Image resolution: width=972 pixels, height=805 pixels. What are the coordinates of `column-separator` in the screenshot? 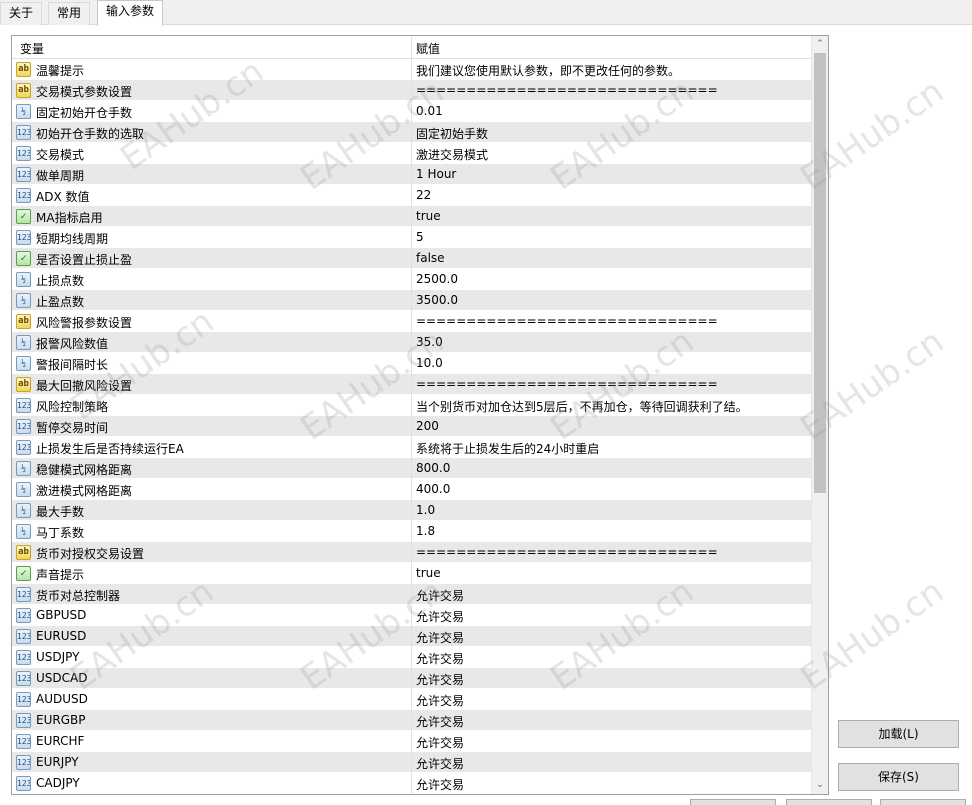 It's located at (411, 47).